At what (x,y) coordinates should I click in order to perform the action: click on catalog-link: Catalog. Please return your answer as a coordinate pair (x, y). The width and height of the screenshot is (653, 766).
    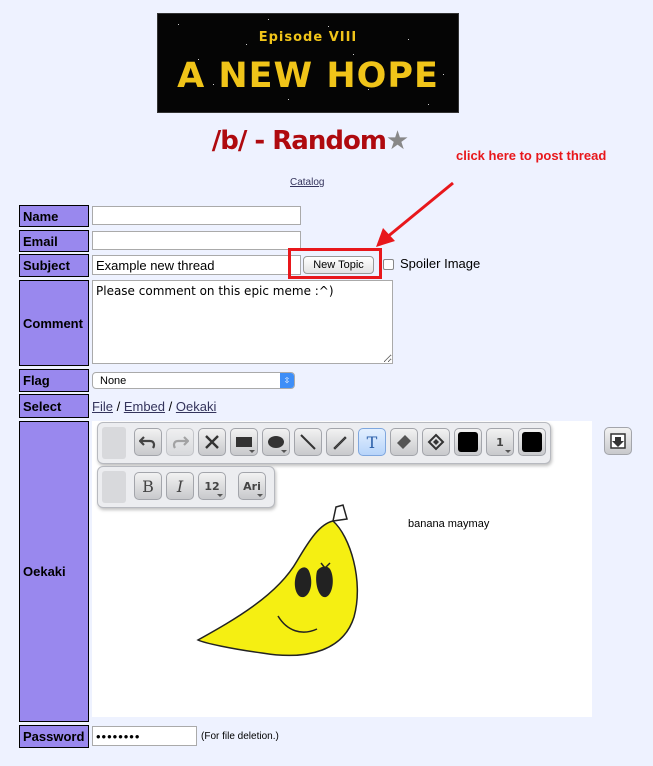
    Looking at the image, I should click on (307, 182).